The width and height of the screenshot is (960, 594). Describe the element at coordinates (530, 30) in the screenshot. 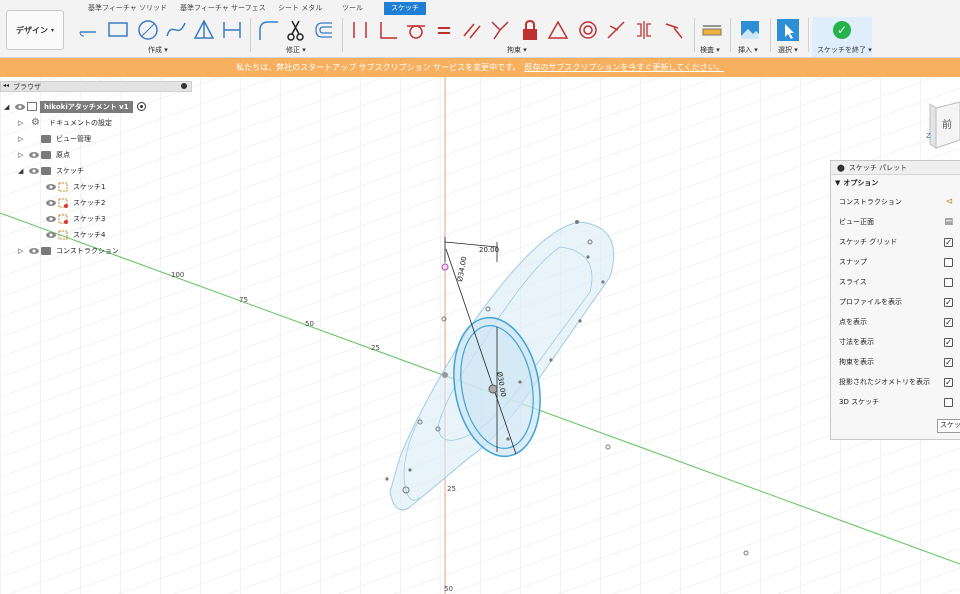

I see `fix-constraint` at that location.